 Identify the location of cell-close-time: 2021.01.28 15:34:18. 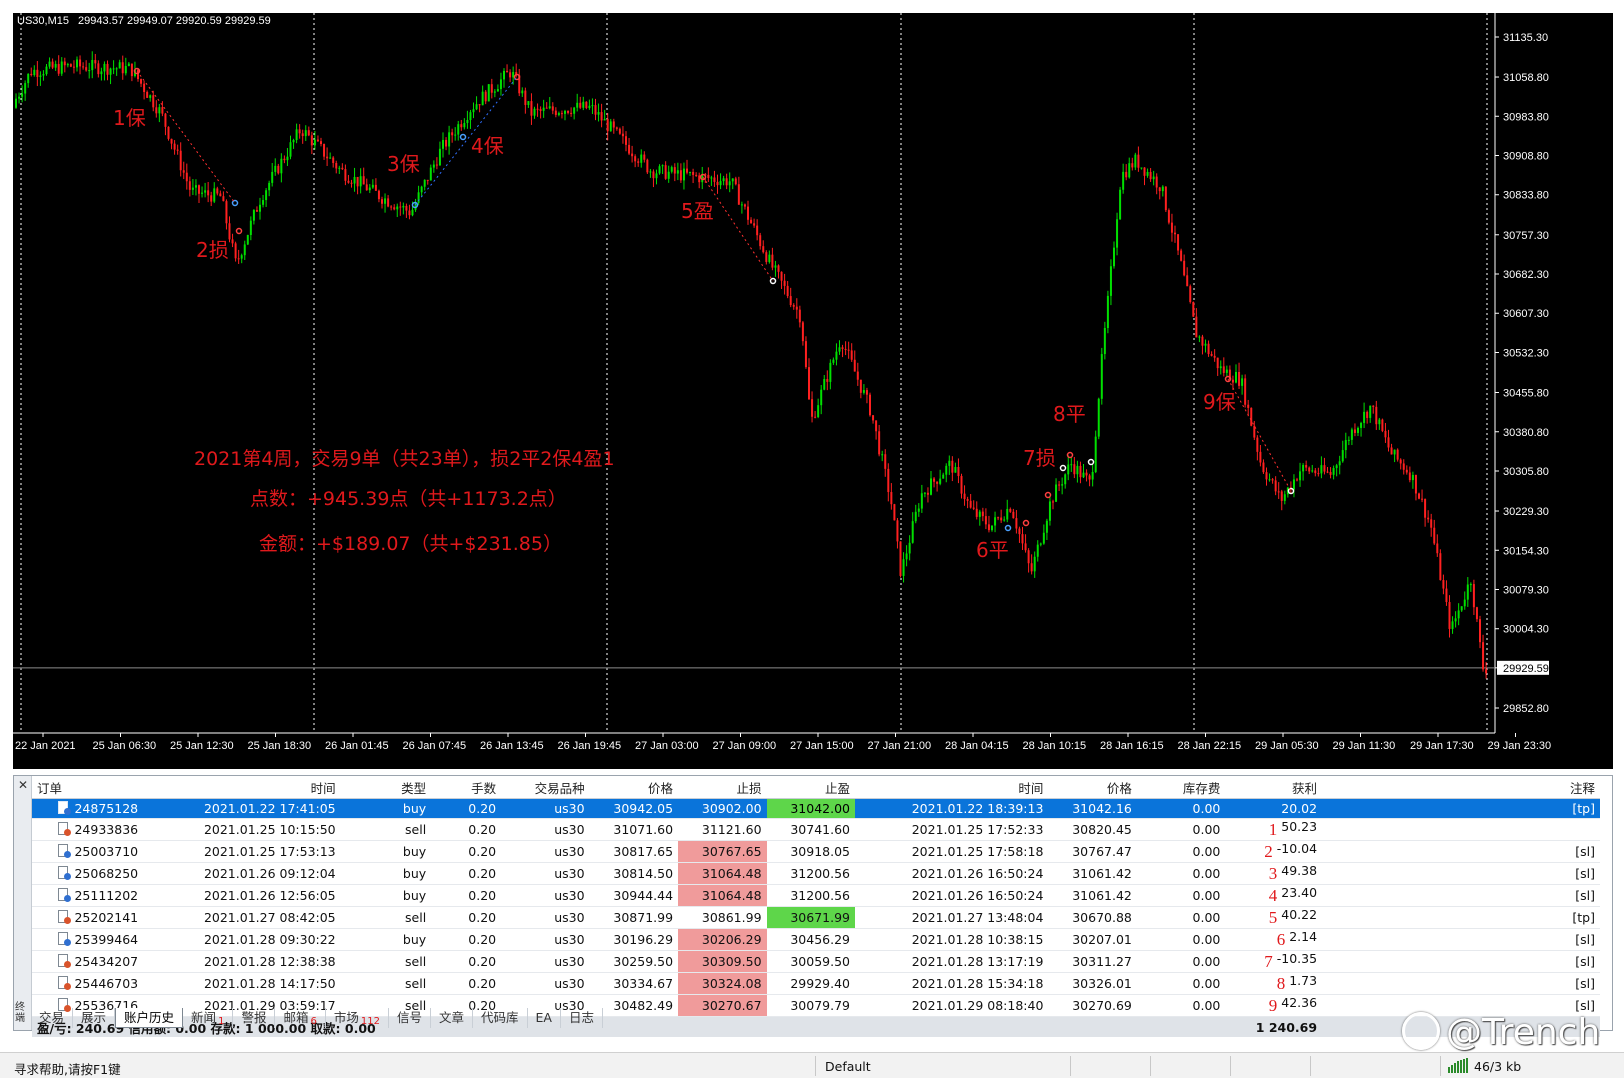
(952, 984).